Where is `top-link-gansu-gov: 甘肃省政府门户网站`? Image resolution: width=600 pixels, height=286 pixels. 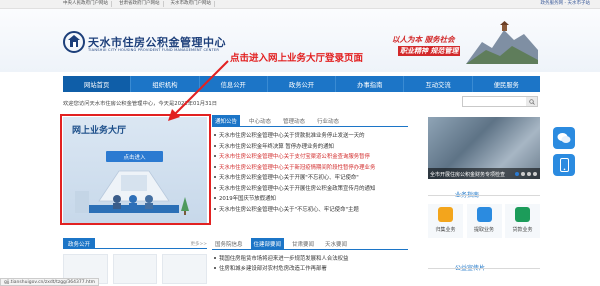
top-link-gansu-gov: 甘肃省政府门户网站 is located at coordinates (140, 4).